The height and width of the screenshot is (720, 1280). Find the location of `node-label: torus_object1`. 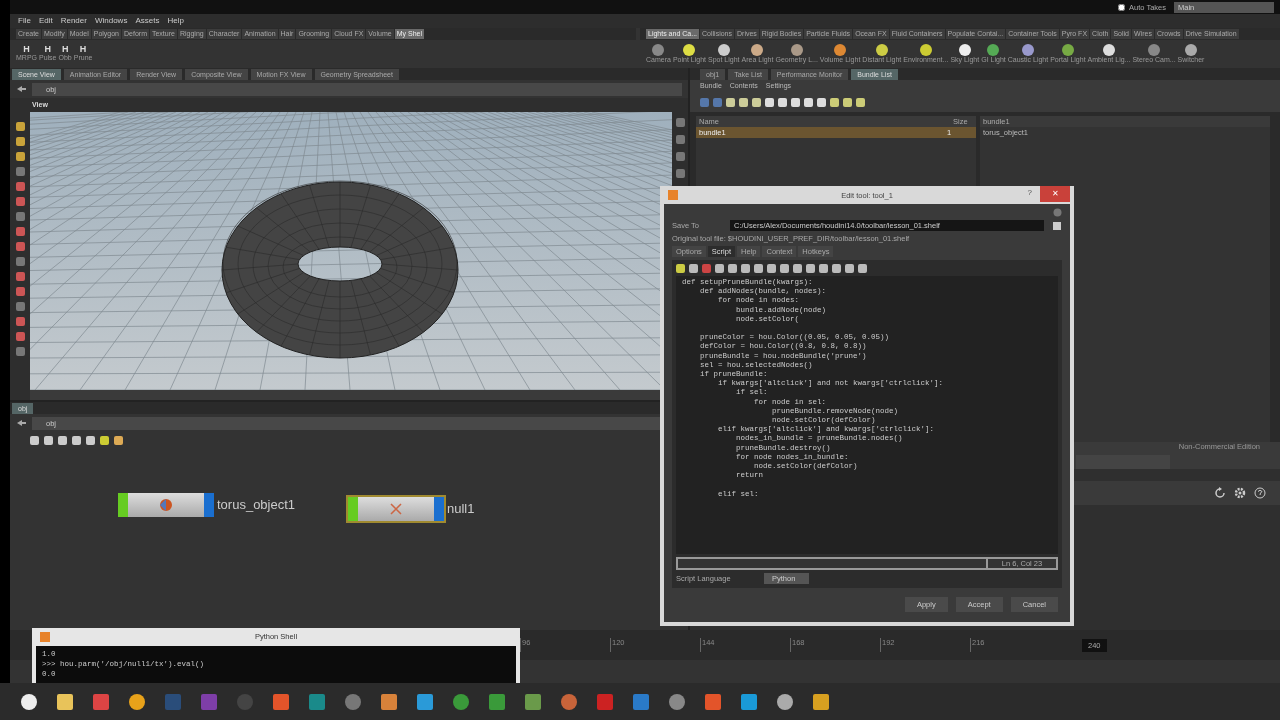

node-label: torus_object1 is located at coordinates (256, 505).